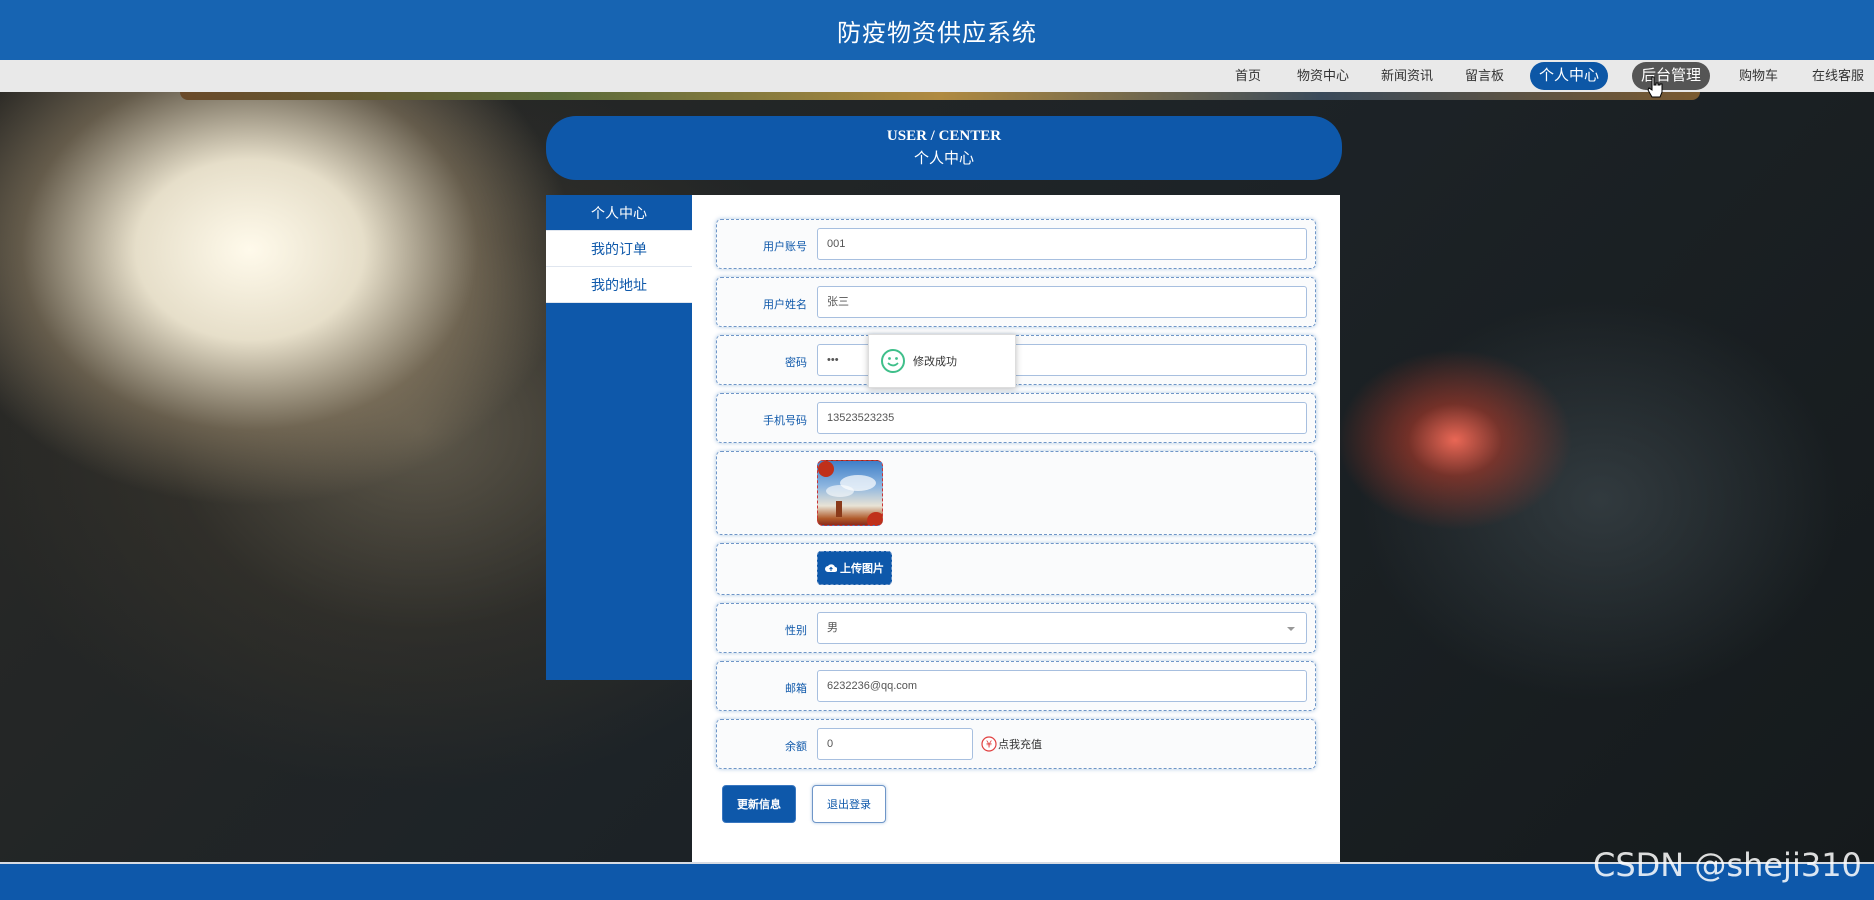 The width and height of the screenshot is (1874, 900). I want to click on page-banner: USER / CENTER 个人中心, so click(944, 148).